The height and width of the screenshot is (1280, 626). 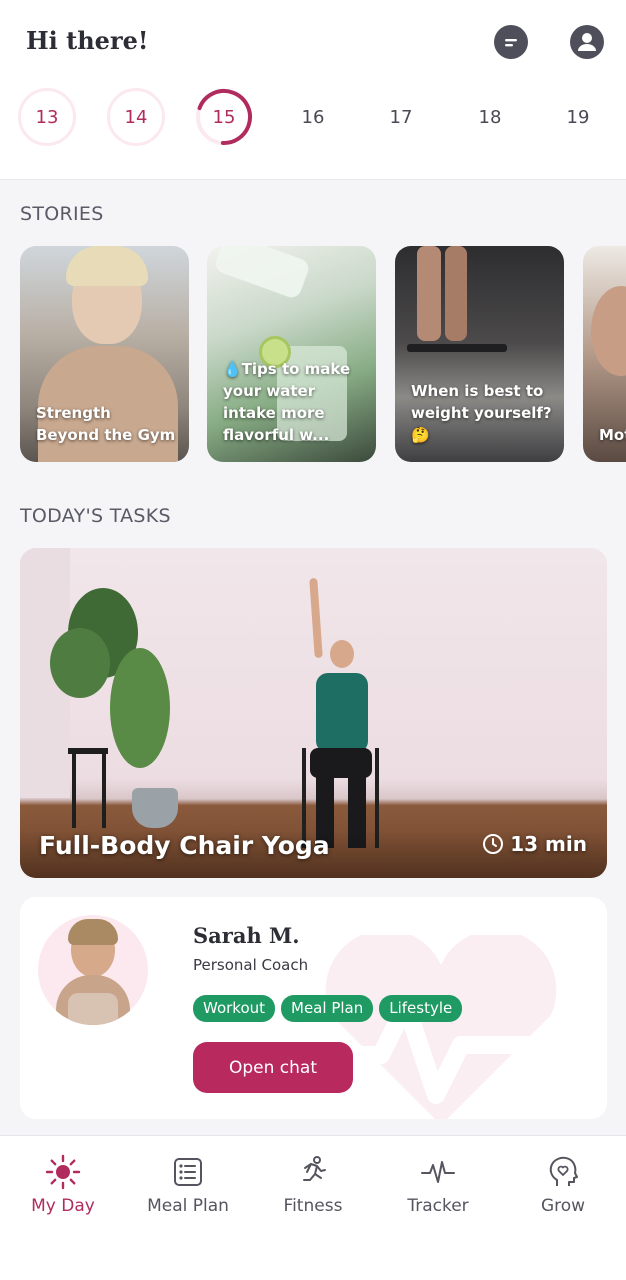 I want to click on date-strip: 13 14 15 16 17 18 19, so click(x=313, y=118).